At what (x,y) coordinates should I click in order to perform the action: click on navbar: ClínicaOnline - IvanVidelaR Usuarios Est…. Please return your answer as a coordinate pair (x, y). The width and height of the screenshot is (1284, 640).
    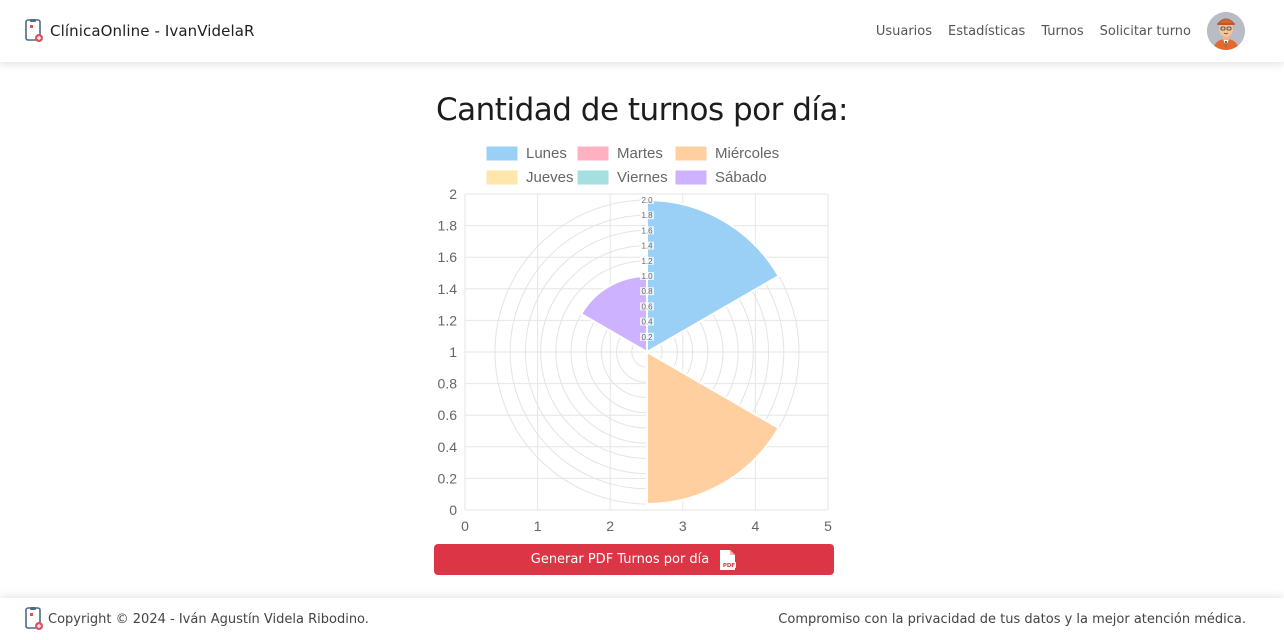
    Looking at the image, I should click on (642, 31).